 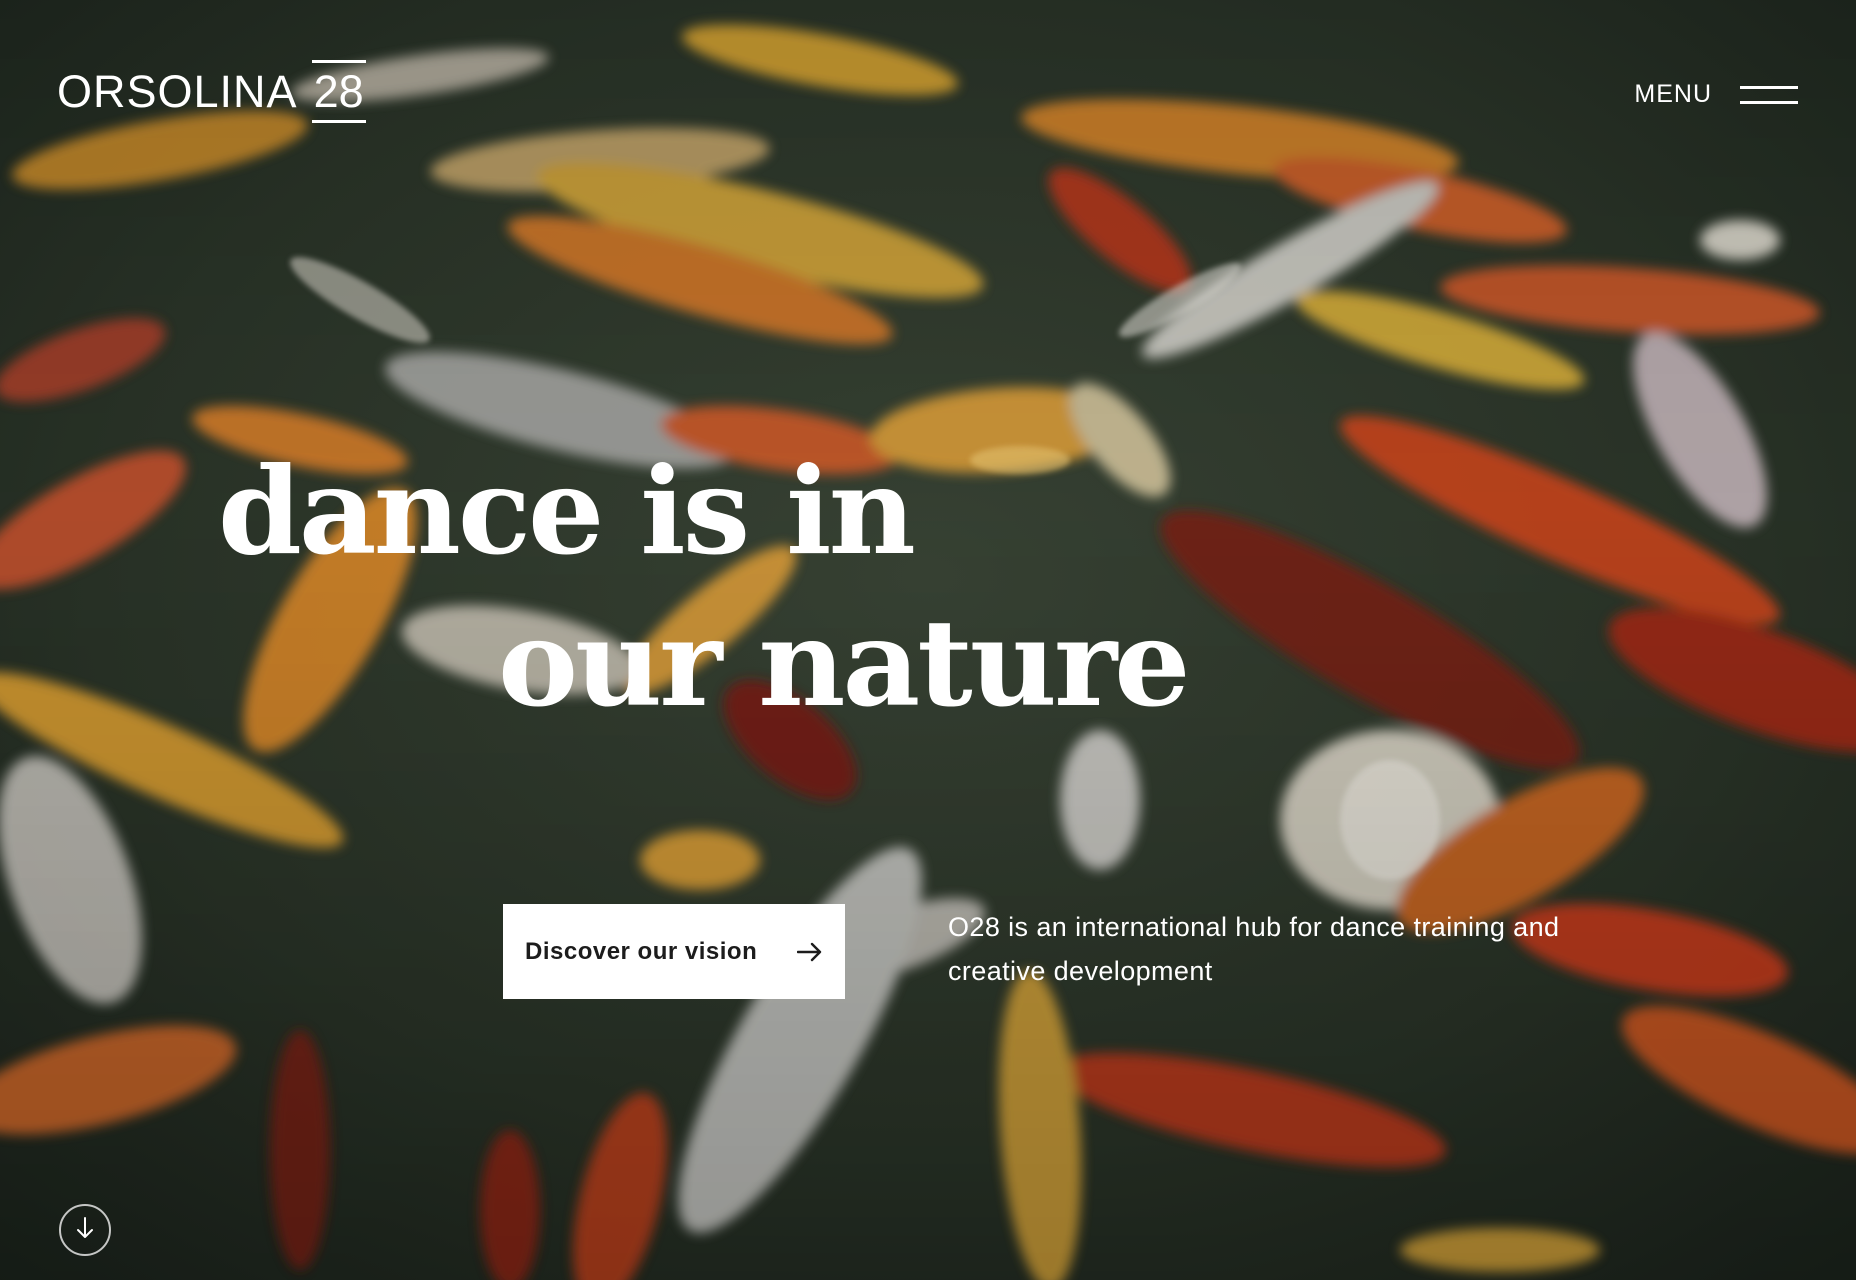 What do you see at coordinates (844, 663) in the screenshot?
I see `headline-line-2: our nature` at bounding box center [844, 663].